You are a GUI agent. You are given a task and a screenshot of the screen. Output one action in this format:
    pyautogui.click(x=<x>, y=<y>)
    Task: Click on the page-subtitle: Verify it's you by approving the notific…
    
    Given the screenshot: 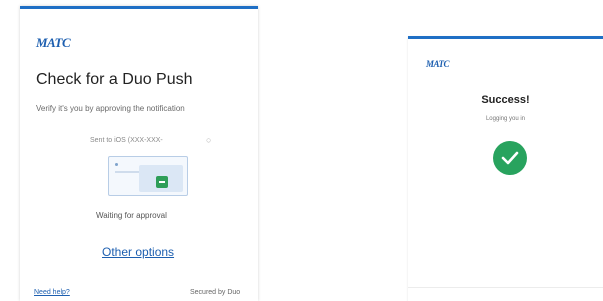 What is the action you would take?
    pyautogui.click(x=110, y=108)
    